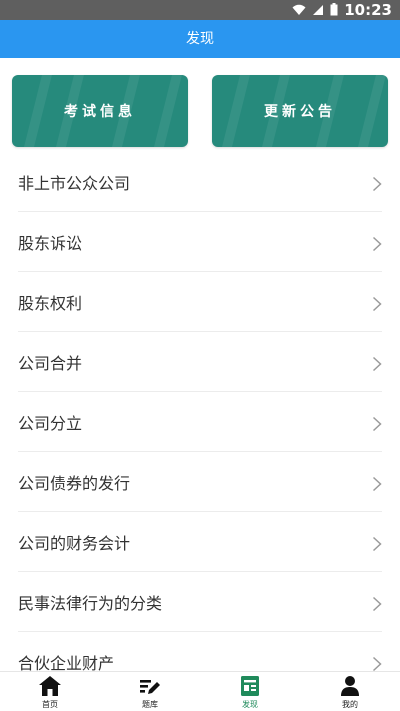  What do you see at coordinates (150, 687) in the screenshot?
I see `edit-list-icon` at bounding box center [150, 687].